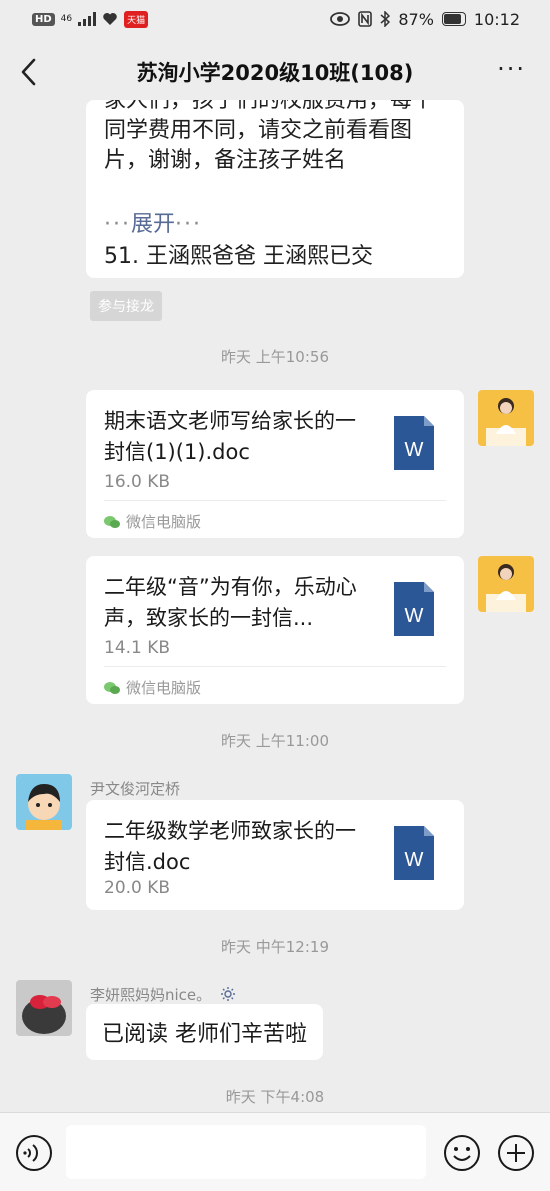 The width and height of the screenshot is (550, 1191). I want to click on relay-line-2: 同学费用不同，请交之前看看图, so click(258, 130).